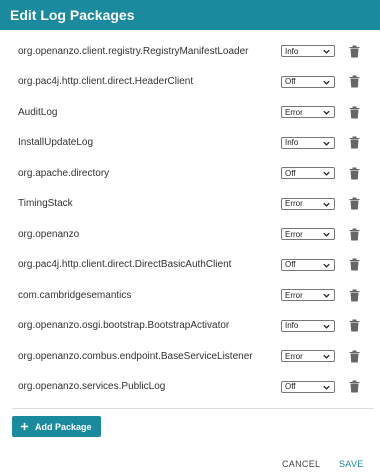  What do you see at coordinates (190, 295) in the screenshot?
I see `package-row: com.cambridgesemantics Error` at bounding box center [190, 295].